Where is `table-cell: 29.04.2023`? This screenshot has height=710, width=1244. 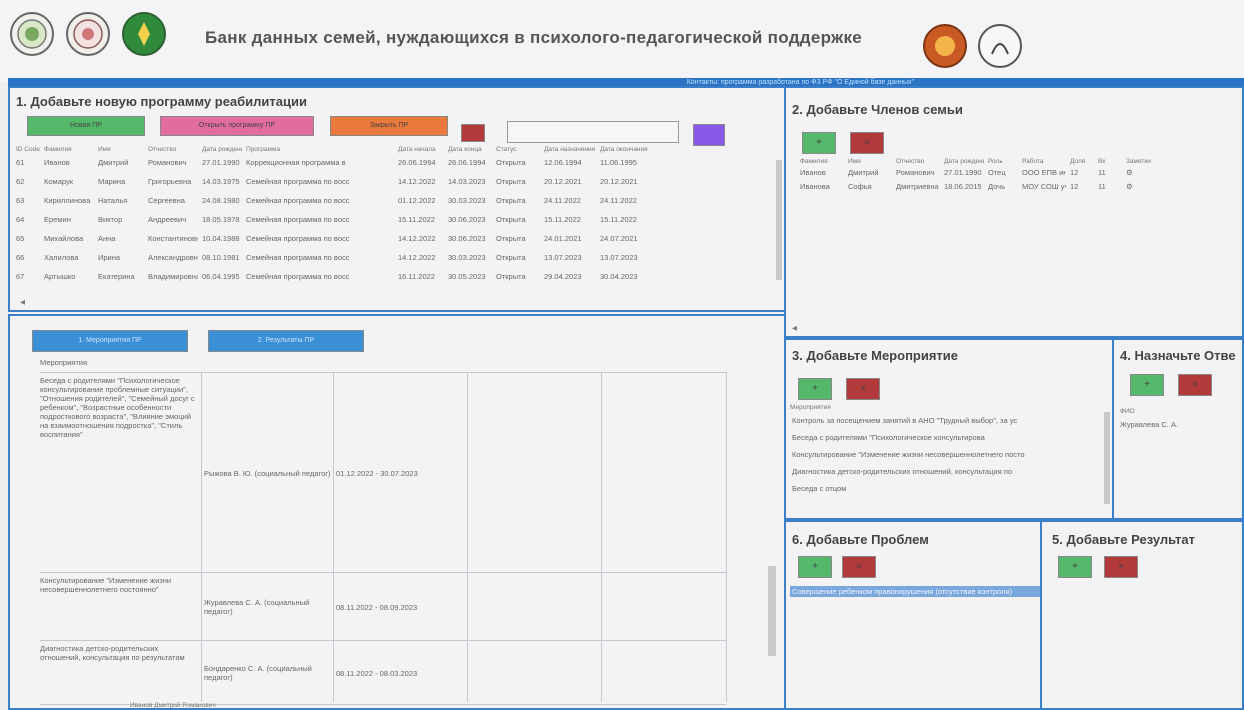 table-cell: 29.04.2023 is located at coordinates (563, 276).